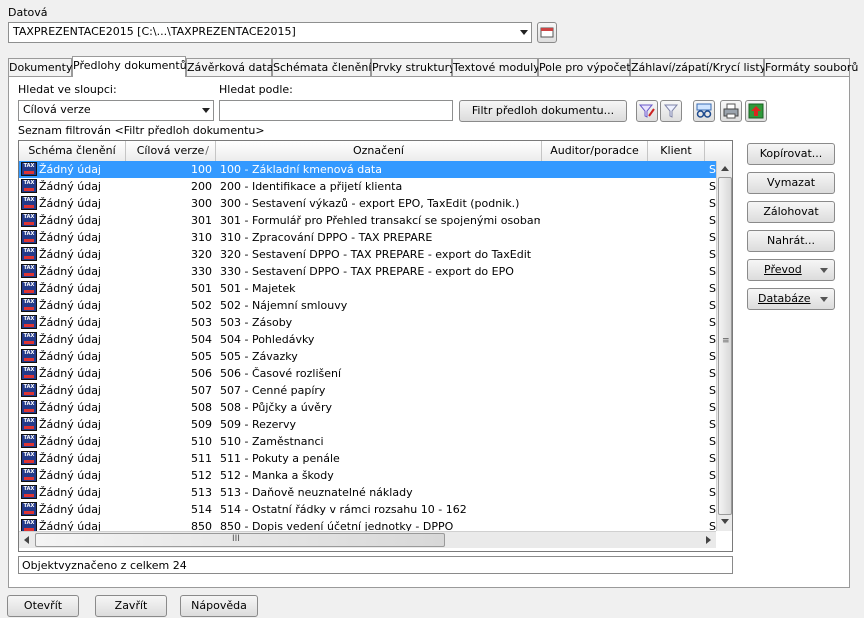  I want to click on delete-button-label: Vymazat, so click(791, 182).